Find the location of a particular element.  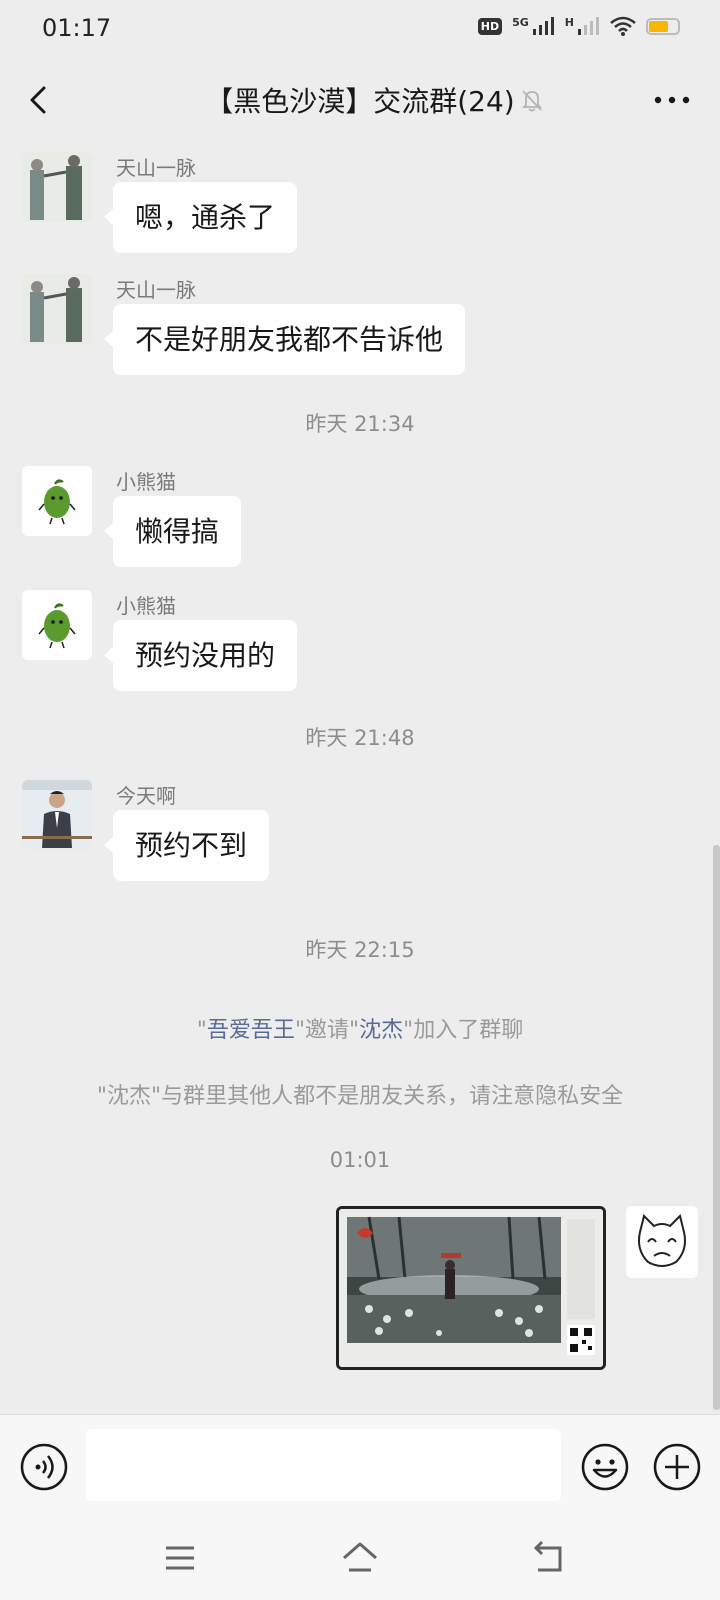

network-5g-label: 5G is located at coordinates (520, 22).